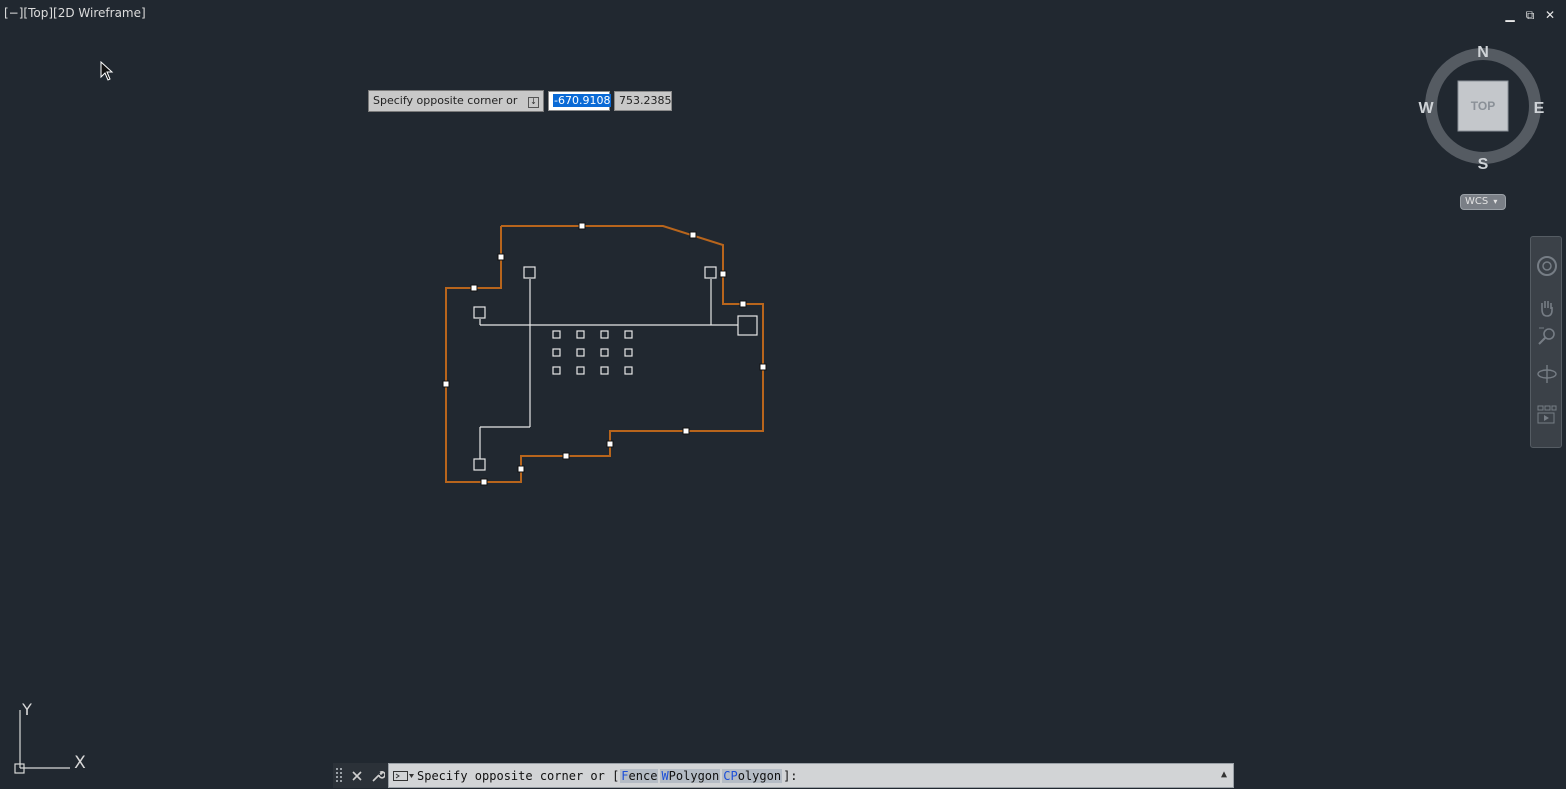  I want to click on ucs-x-label: X, so click(80, 763).